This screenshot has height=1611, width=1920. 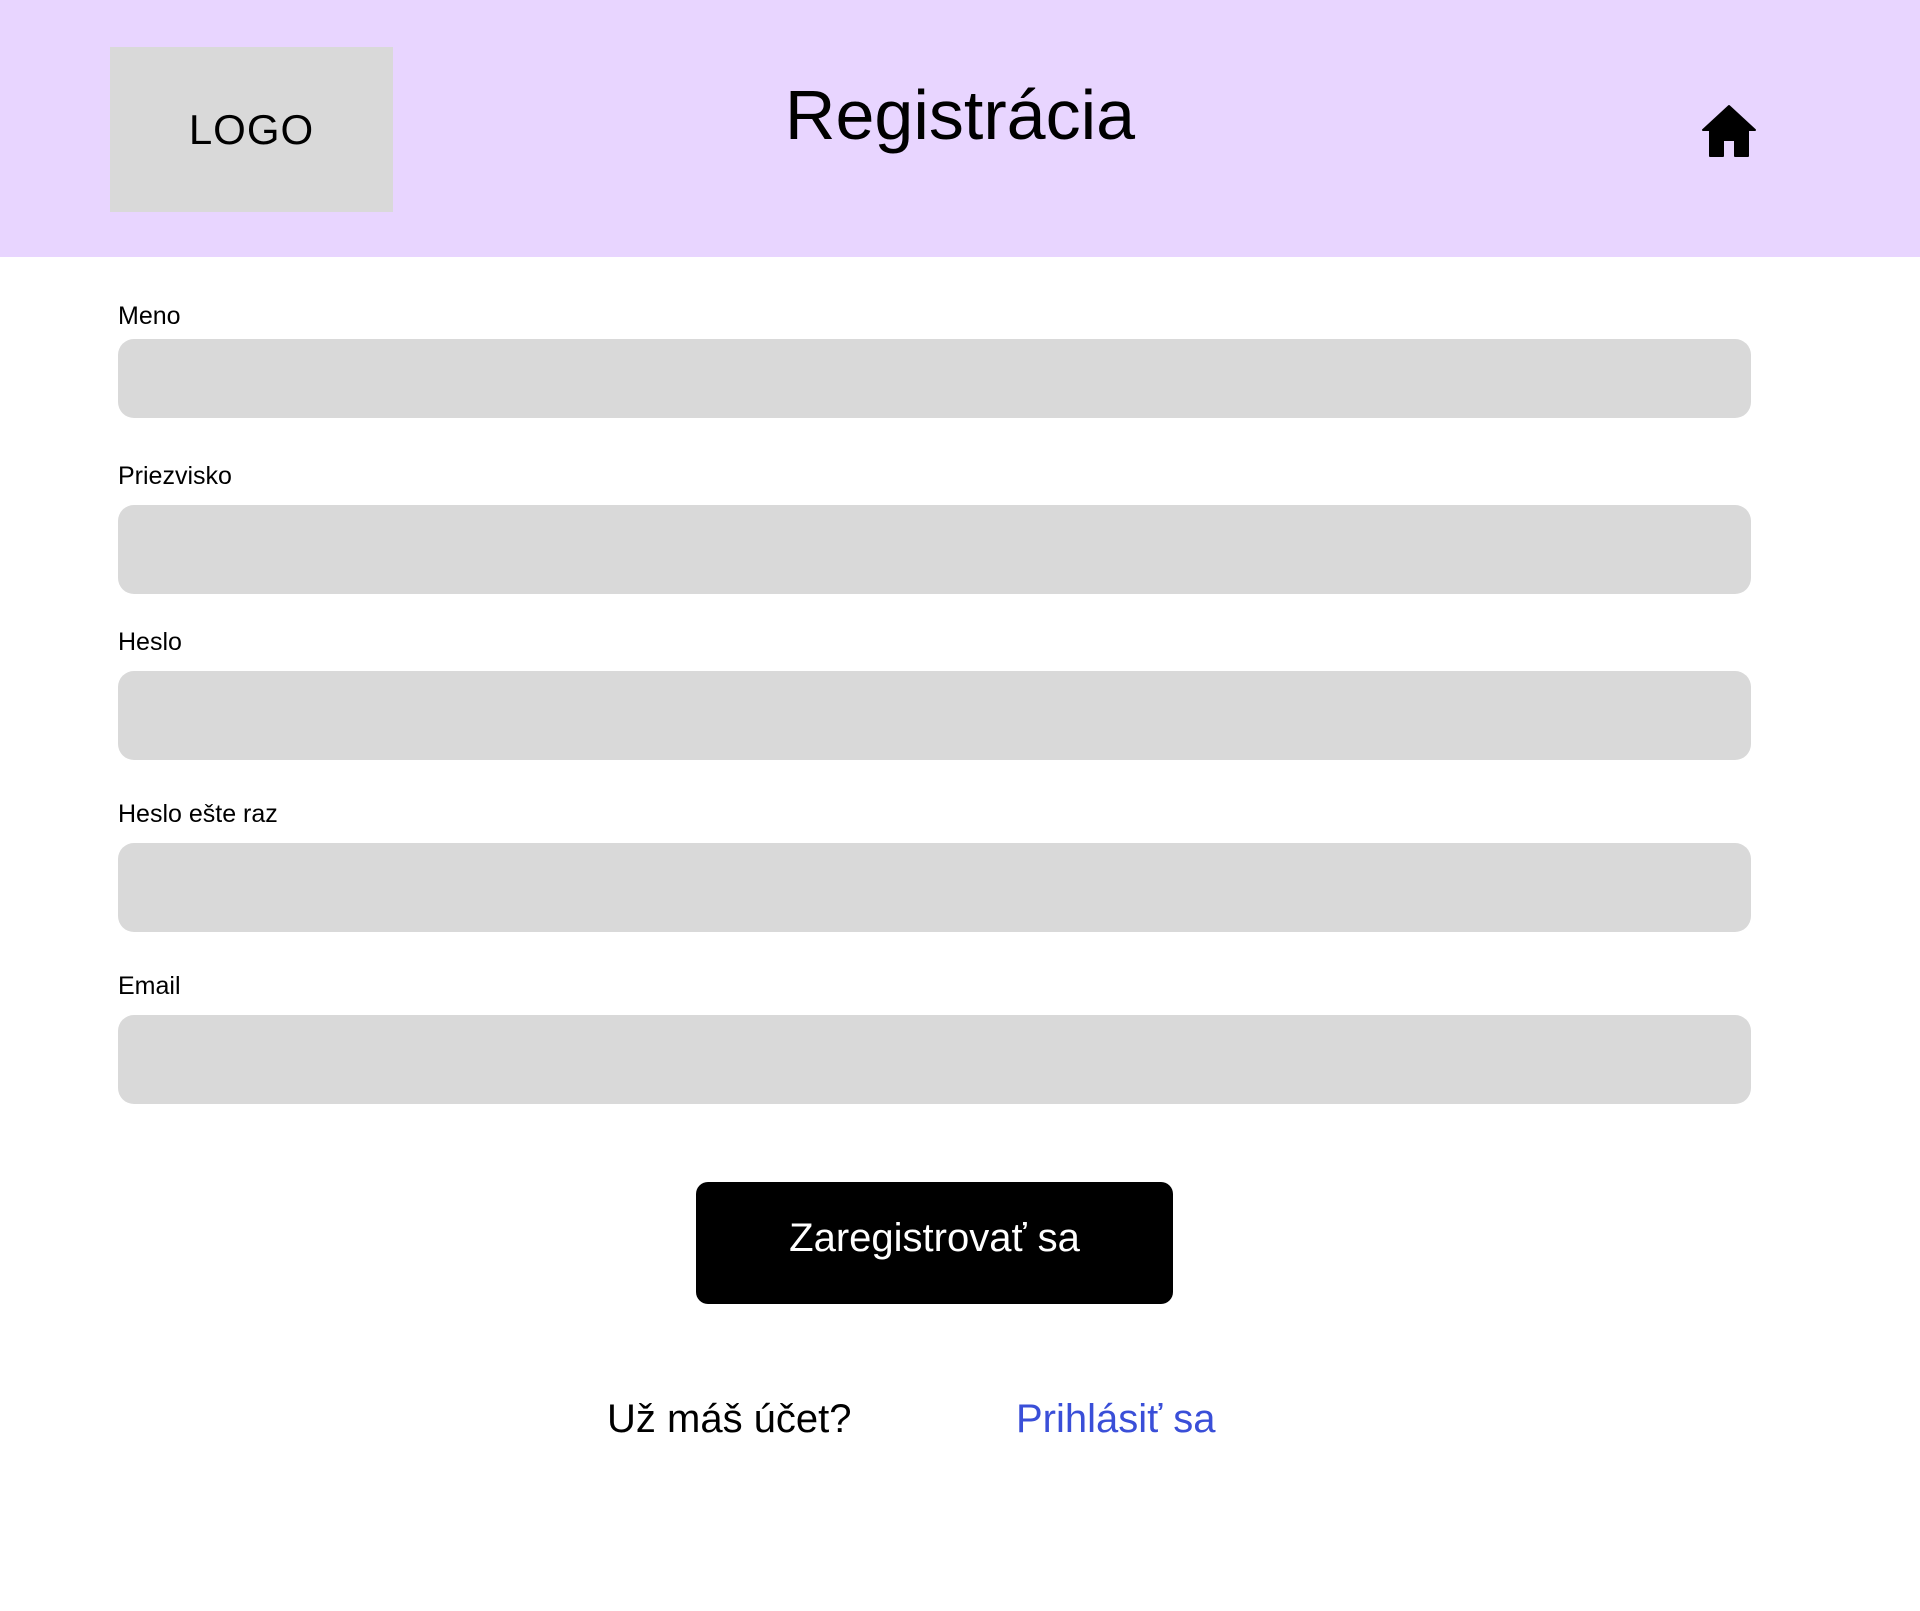 I want to click on password-confirm-label: Heslo ešte raz, so click(x=198, y=814).